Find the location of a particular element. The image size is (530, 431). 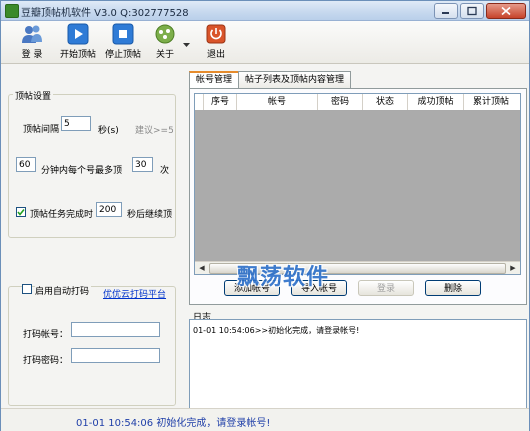

interval-label: 顶帖间隔 is located at coordinates (41, 130).